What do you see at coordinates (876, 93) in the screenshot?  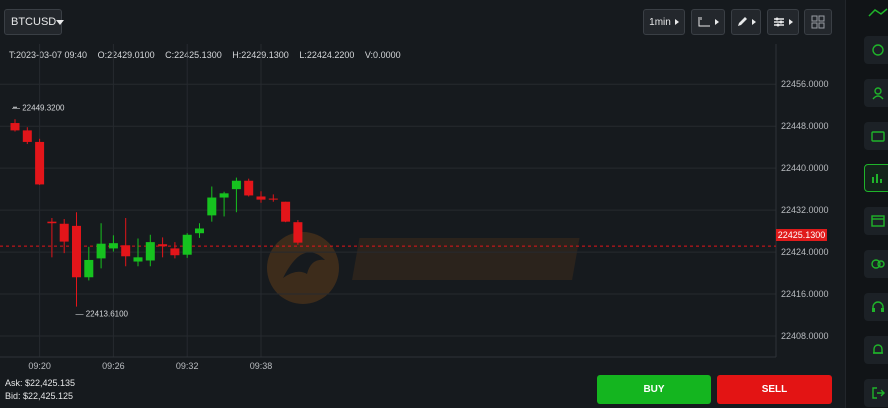 I see `user-icon` at bounding box center [876, 93].